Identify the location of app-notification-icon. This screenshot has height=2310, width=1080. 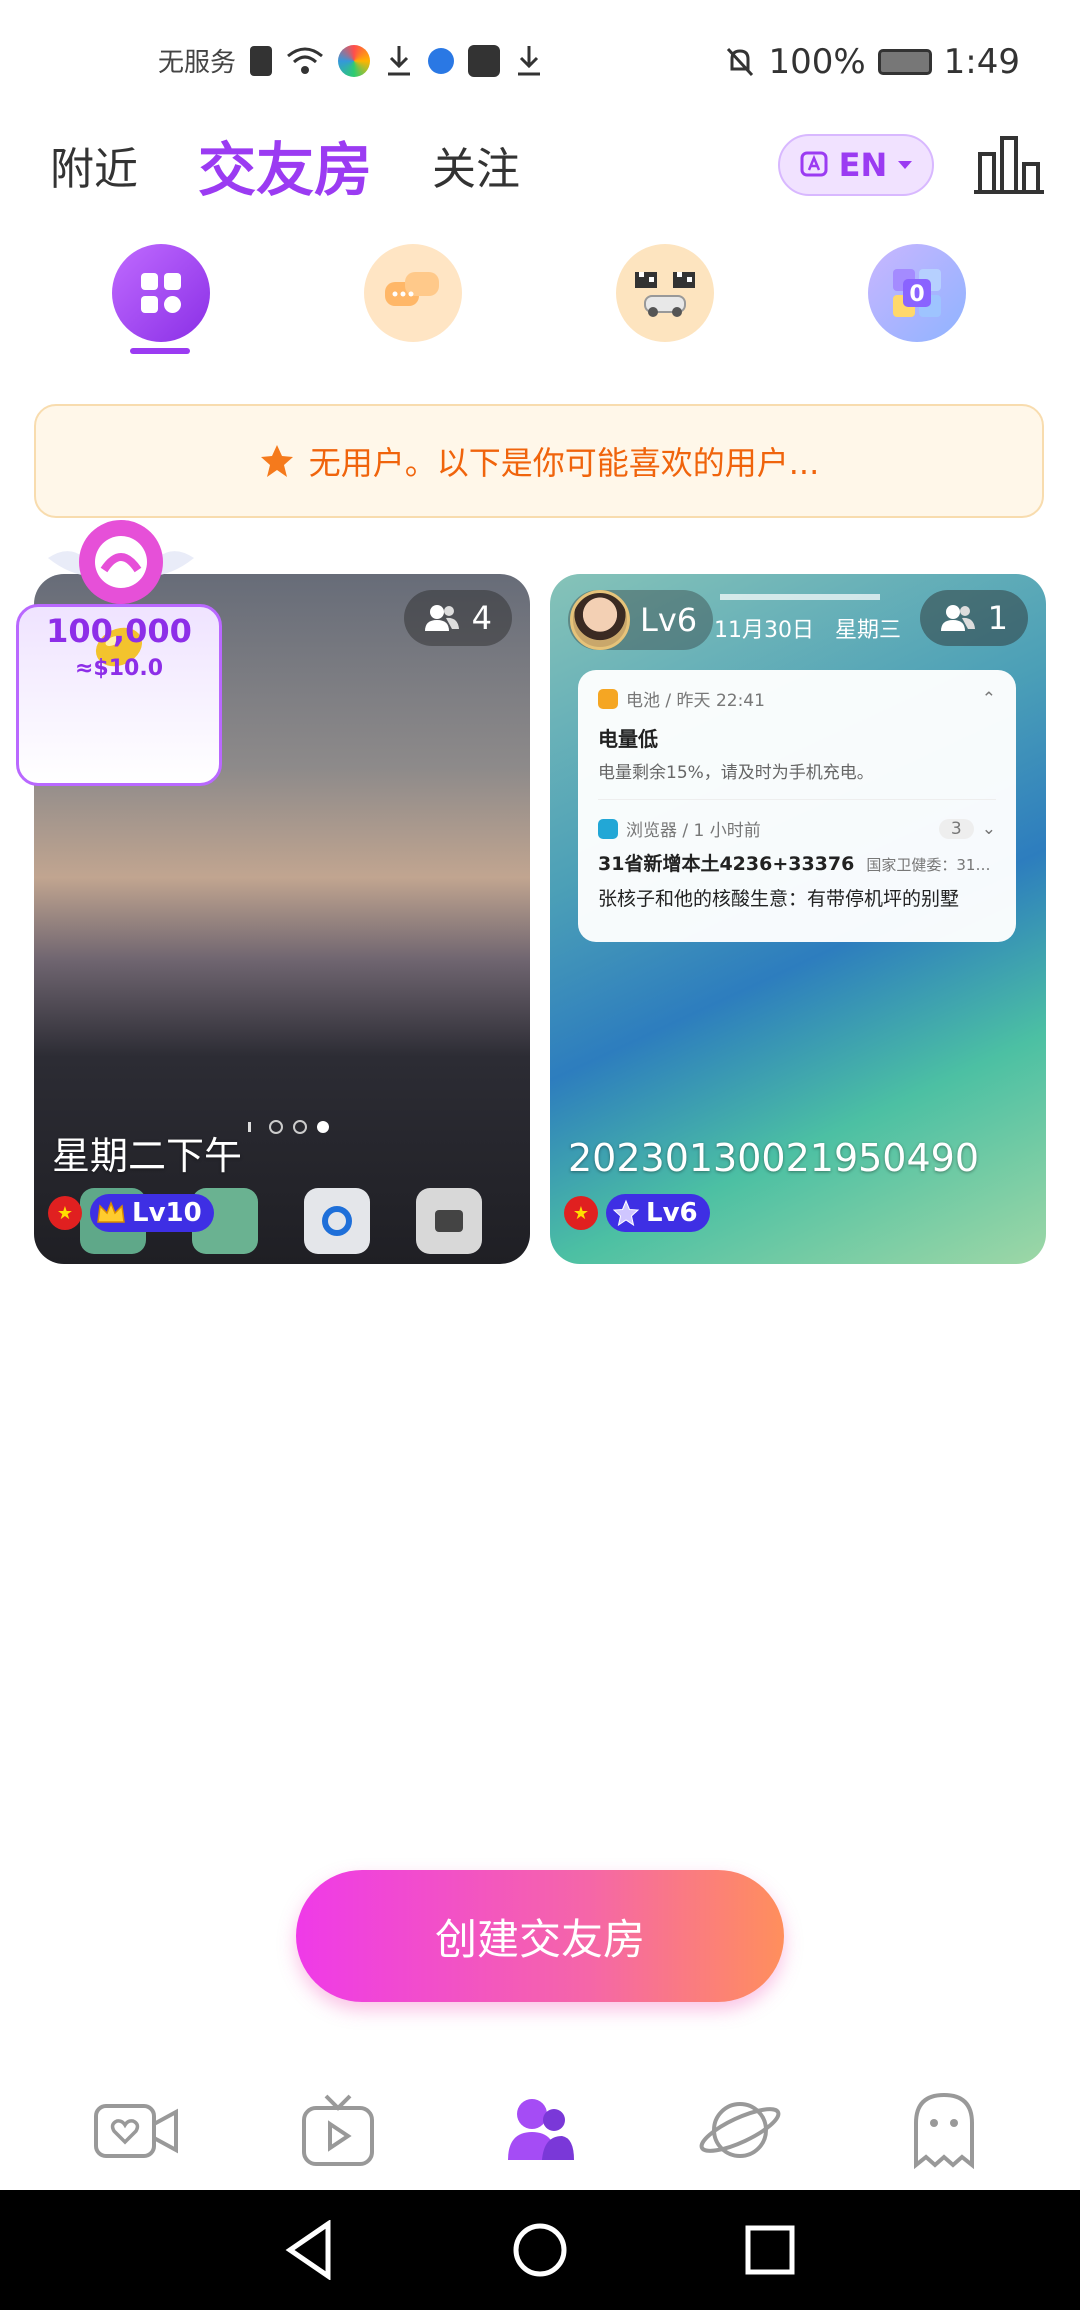
(354, 60).